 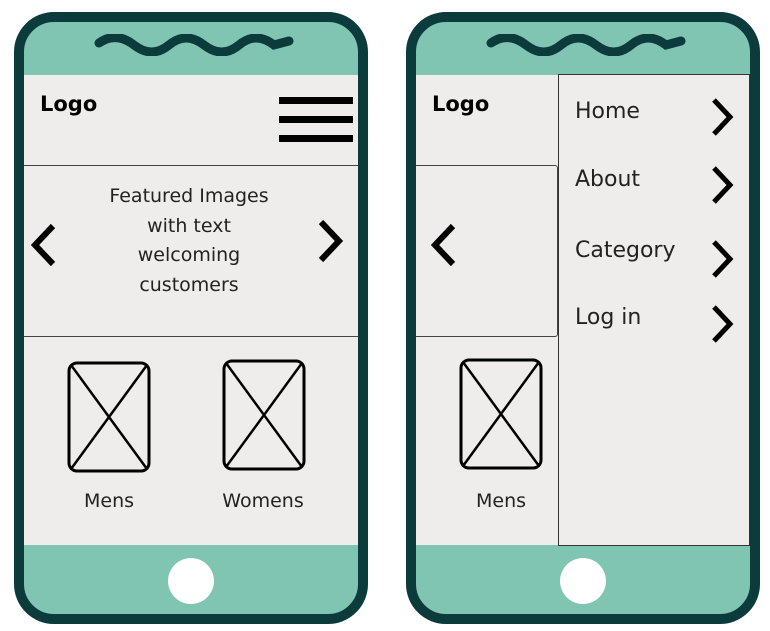 I want to click on womens-label: Womens, so click(x=263, y=501).